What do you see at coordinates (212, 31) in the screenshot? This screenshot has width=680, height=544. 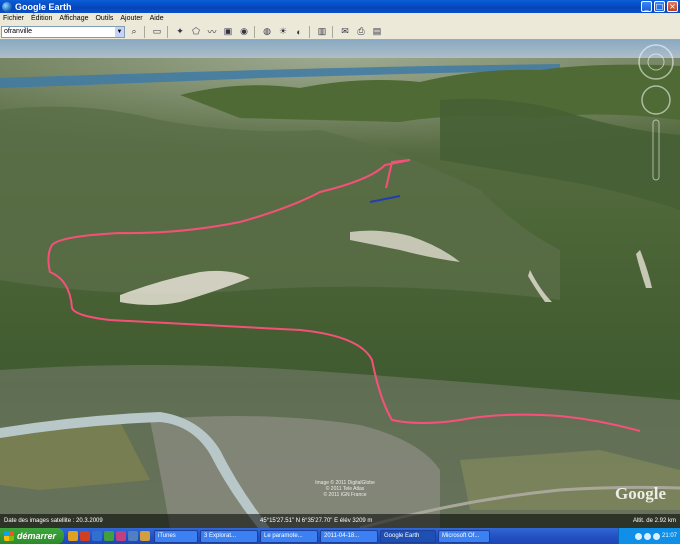 I see `path-icon: 〰` at bounding box center [212, 31].